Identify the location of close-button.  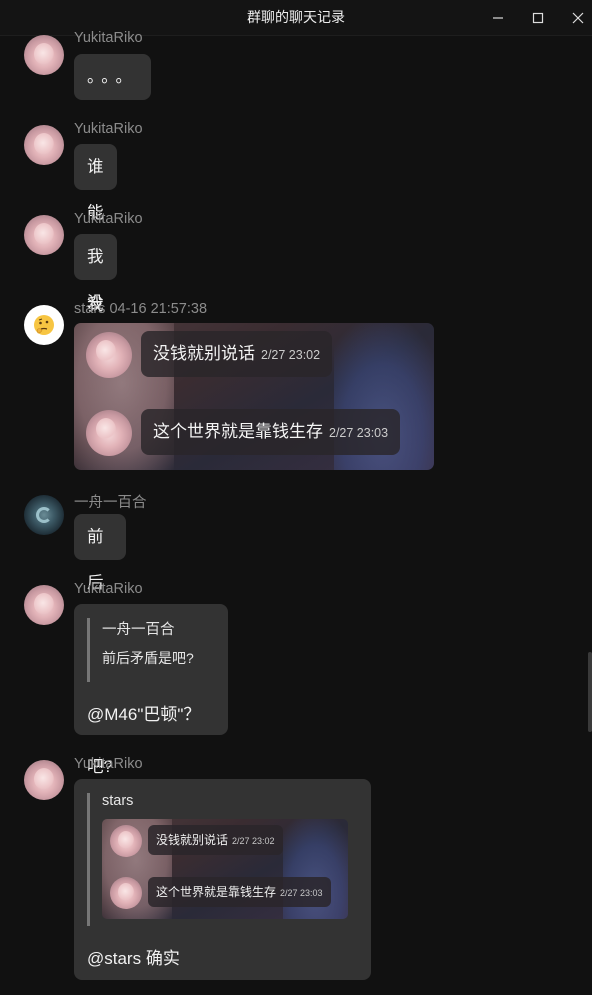
(575, 17).